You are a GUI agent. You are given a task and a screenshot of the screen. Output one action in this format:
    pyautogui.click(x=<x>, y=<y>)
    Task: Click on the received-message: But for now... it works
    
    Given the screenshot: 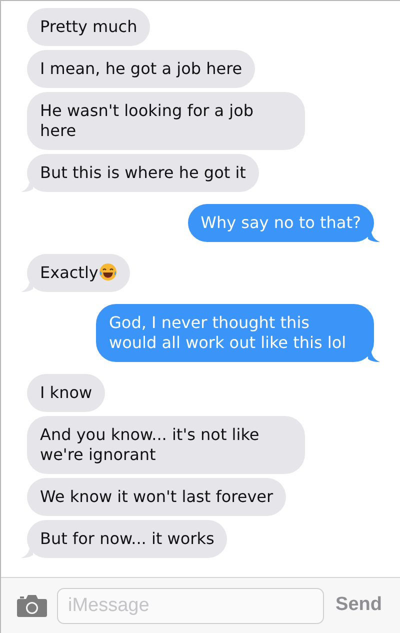 What is the action you would take?
    pyautogui.click(x=127, y=539)
    